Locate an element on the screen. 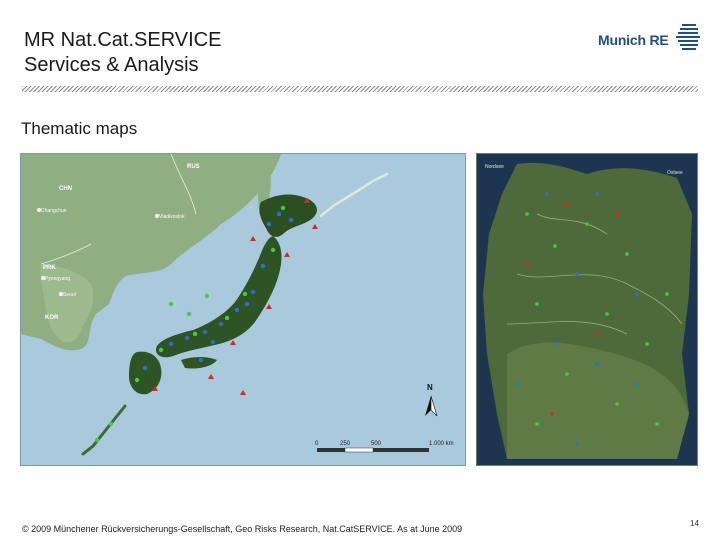  title-line-2: Services & Analysis is located at coordinates (111, 65).